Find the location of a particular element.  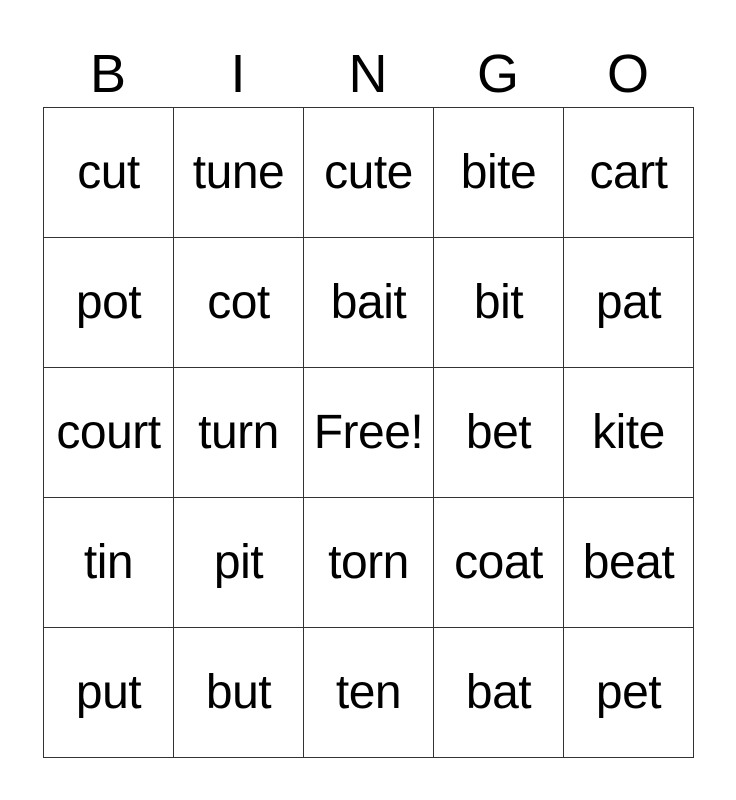

header-letter-n: N is located at coordinates (368, 74).